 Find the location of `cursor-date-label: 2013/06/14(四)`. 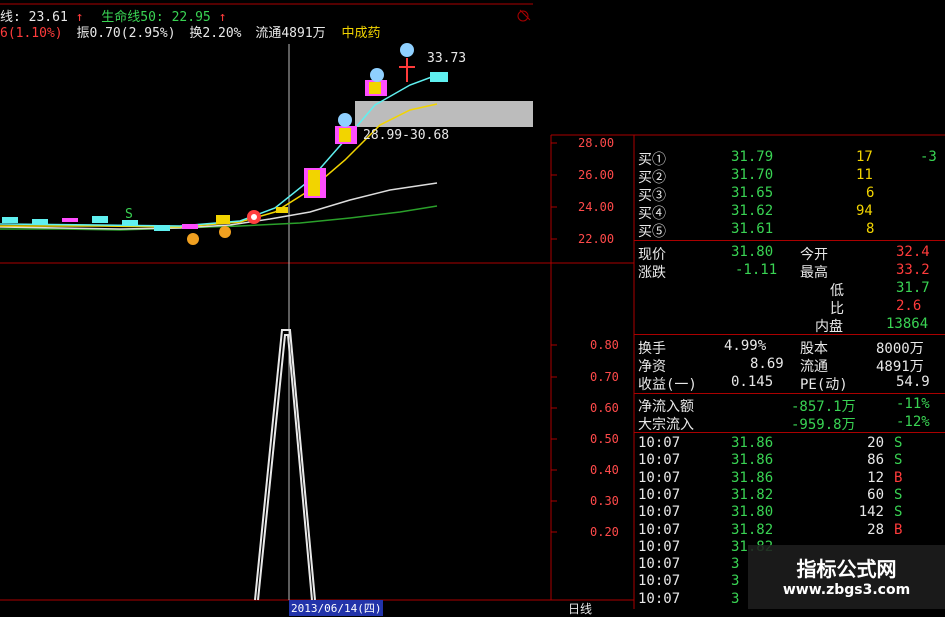

cursor-date-label: 2013/06/14(四) is located at coordinates (336, 608).